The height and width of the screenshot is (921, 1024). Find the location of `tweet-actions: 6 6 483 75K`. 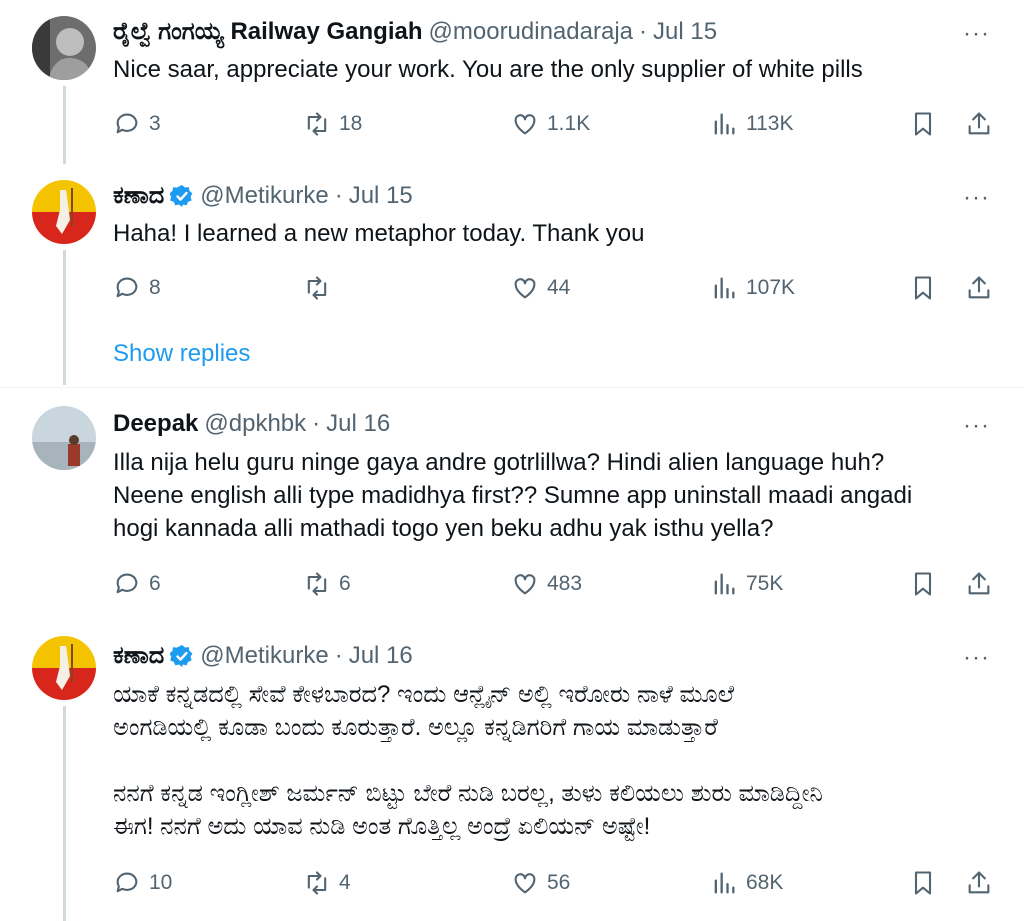

tweet-actions: 6 6 483 75K is located at coordinates (553, 584).